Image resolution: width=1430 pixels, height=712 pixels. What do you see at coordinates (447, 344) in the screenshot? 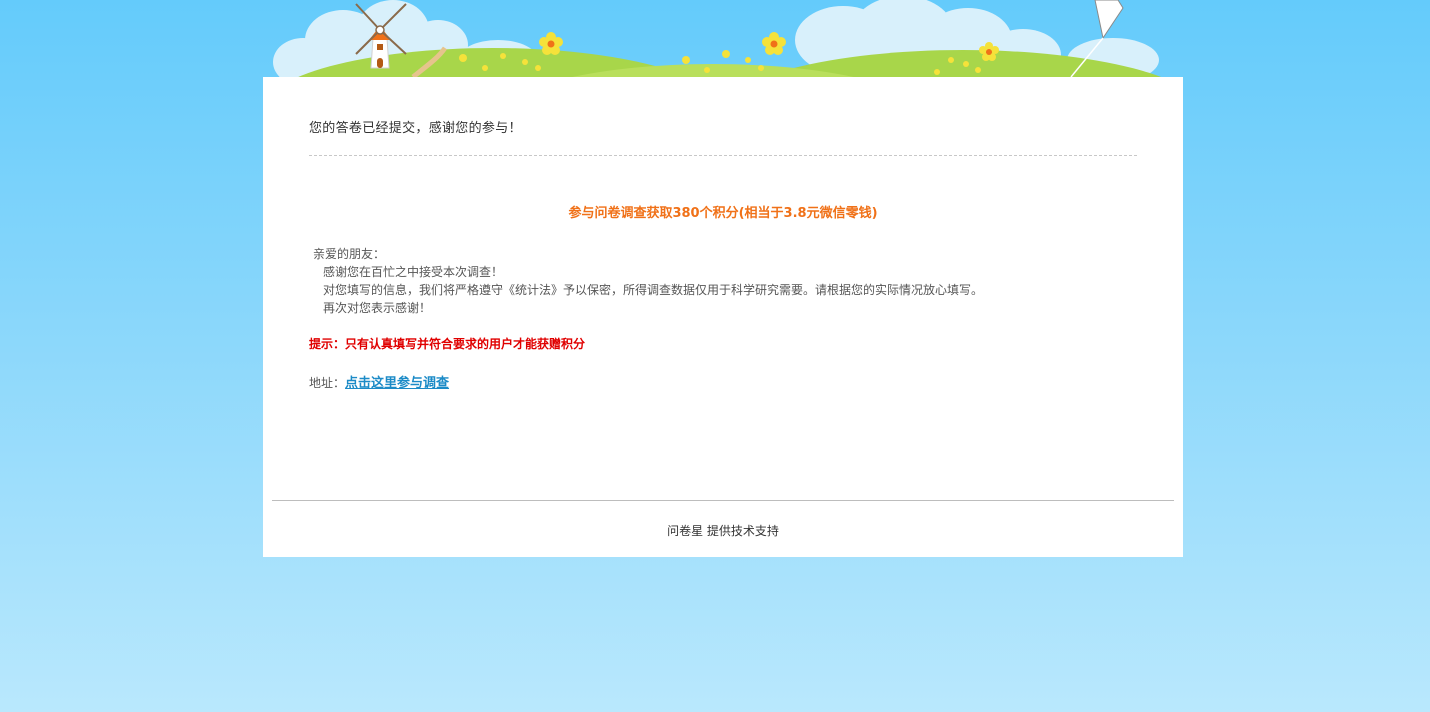
I see `hint-text: 提示：只有认真填写并符合要求的用户才能获赠积分` at bounding box center [447, 344].